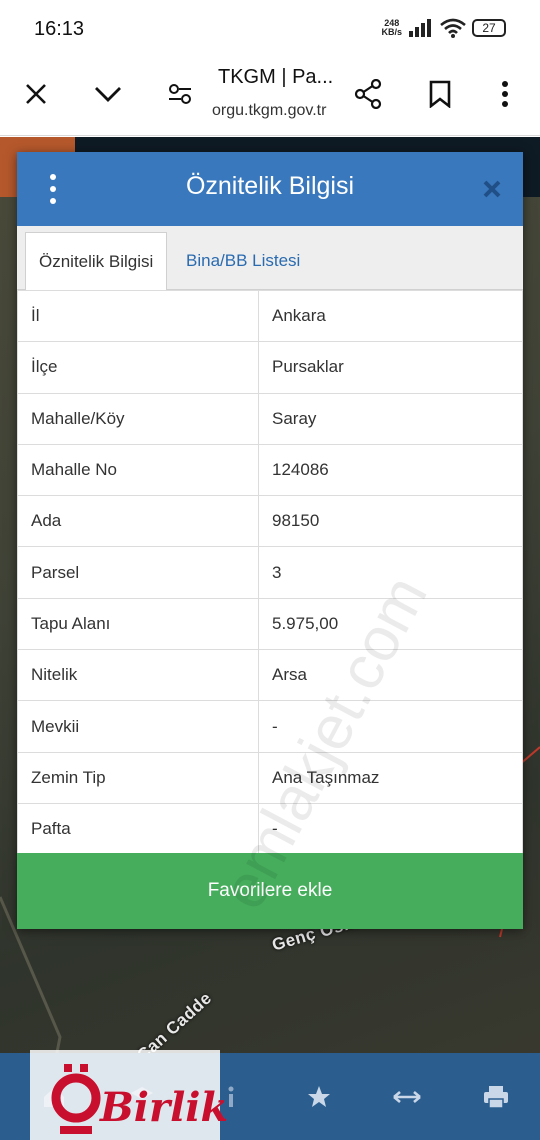  Describe the element at coordinates (270, 186) in the screenshot. I see `dialog-title: Öznitelik Bilgisi` at that location.